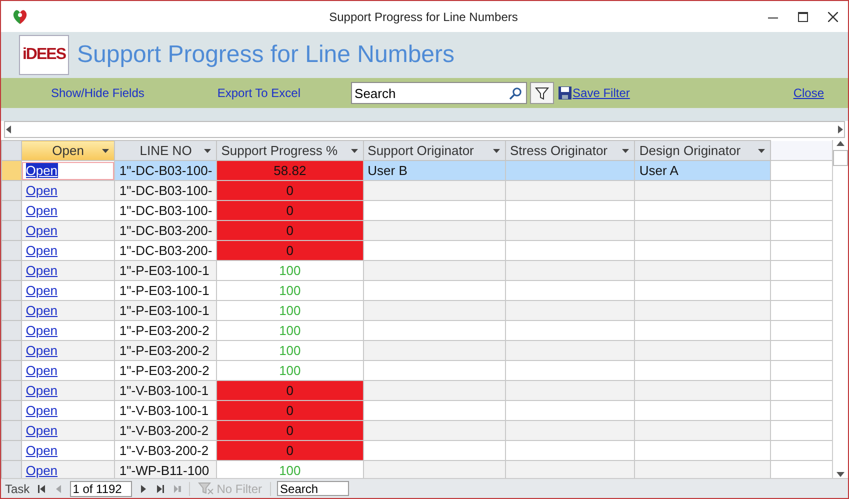 This screenshot has width=849, height=499. I want to click on export-link: Export To Excel, so click(259, 93).